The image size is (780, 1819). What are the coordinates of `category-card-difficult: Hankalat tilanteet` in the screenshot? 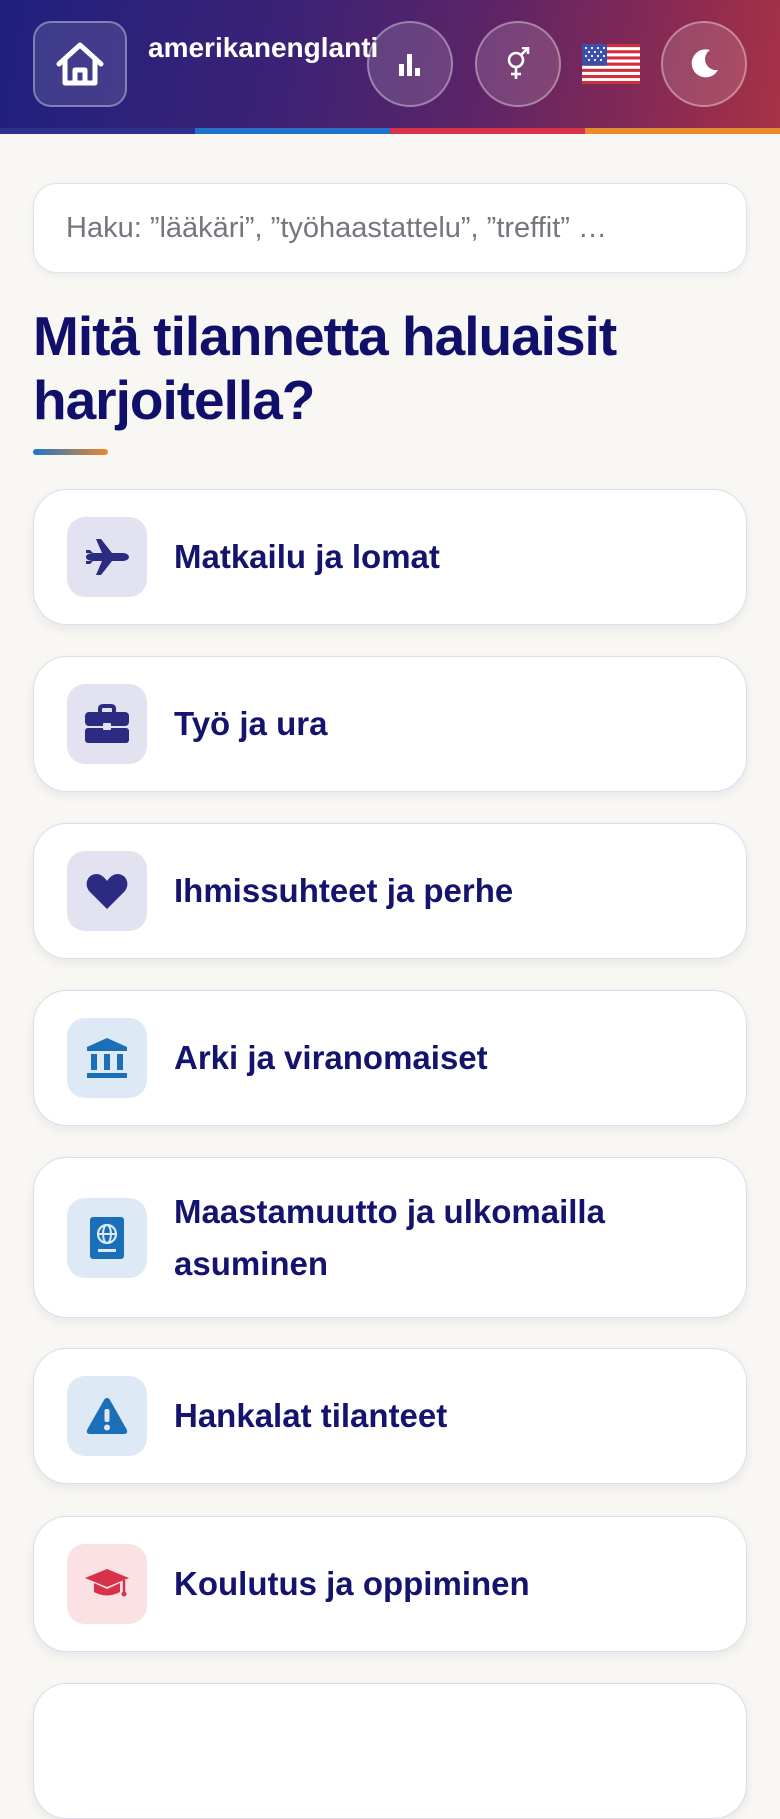 It's located at (390, 1416).